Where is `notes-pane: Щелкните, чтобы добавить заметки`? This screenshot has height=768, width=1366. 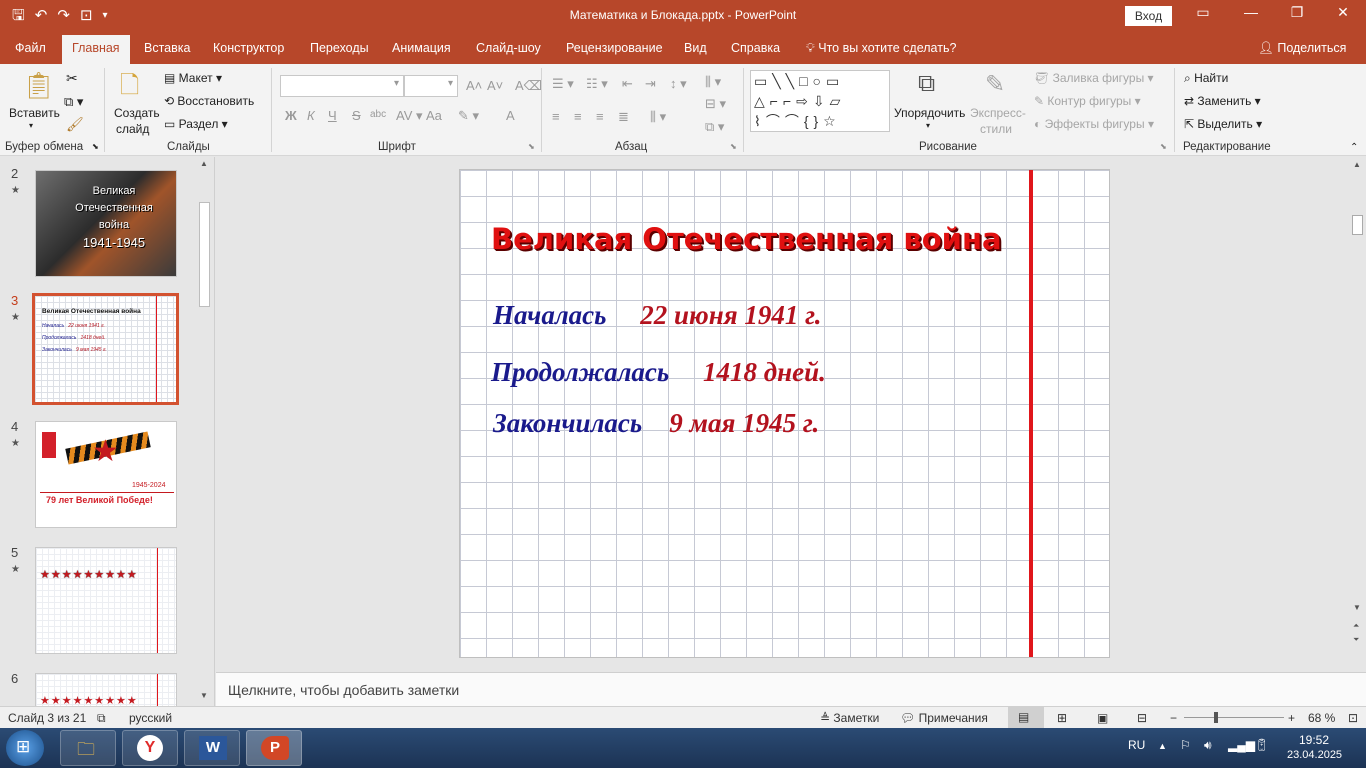 notes-pane: Щелкните, чтобы добавить заметки is located at coordinates (791, 689).